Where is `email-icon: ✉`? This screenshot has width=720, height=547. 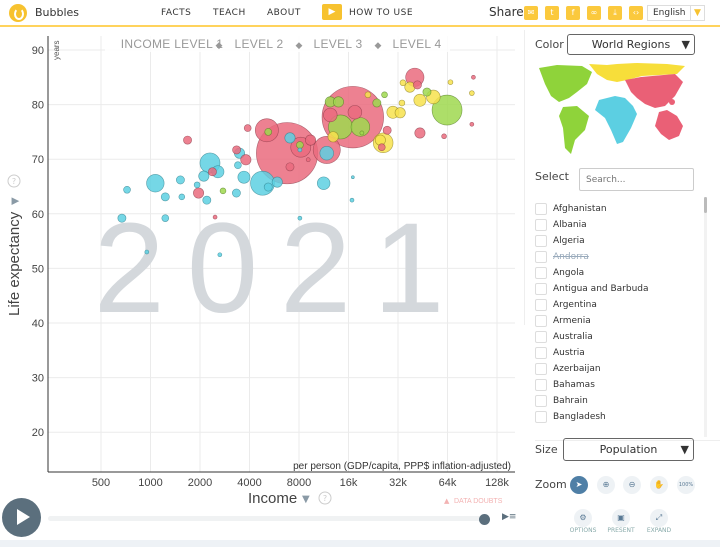
email-icon: ✉ is located at coordinates (531, 13).